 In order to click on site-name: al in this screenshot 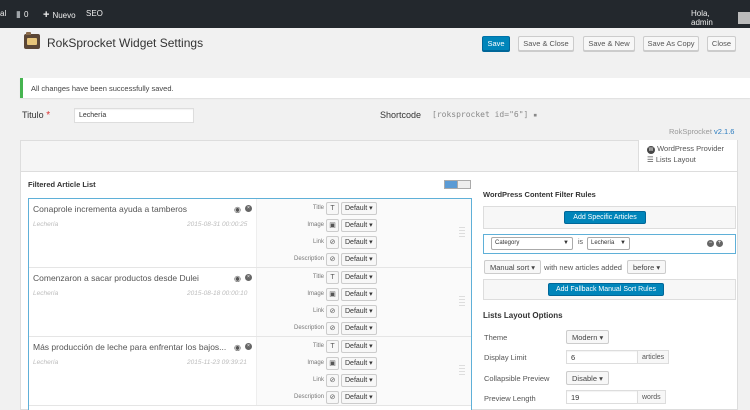, I will do `click(3, 13)`.